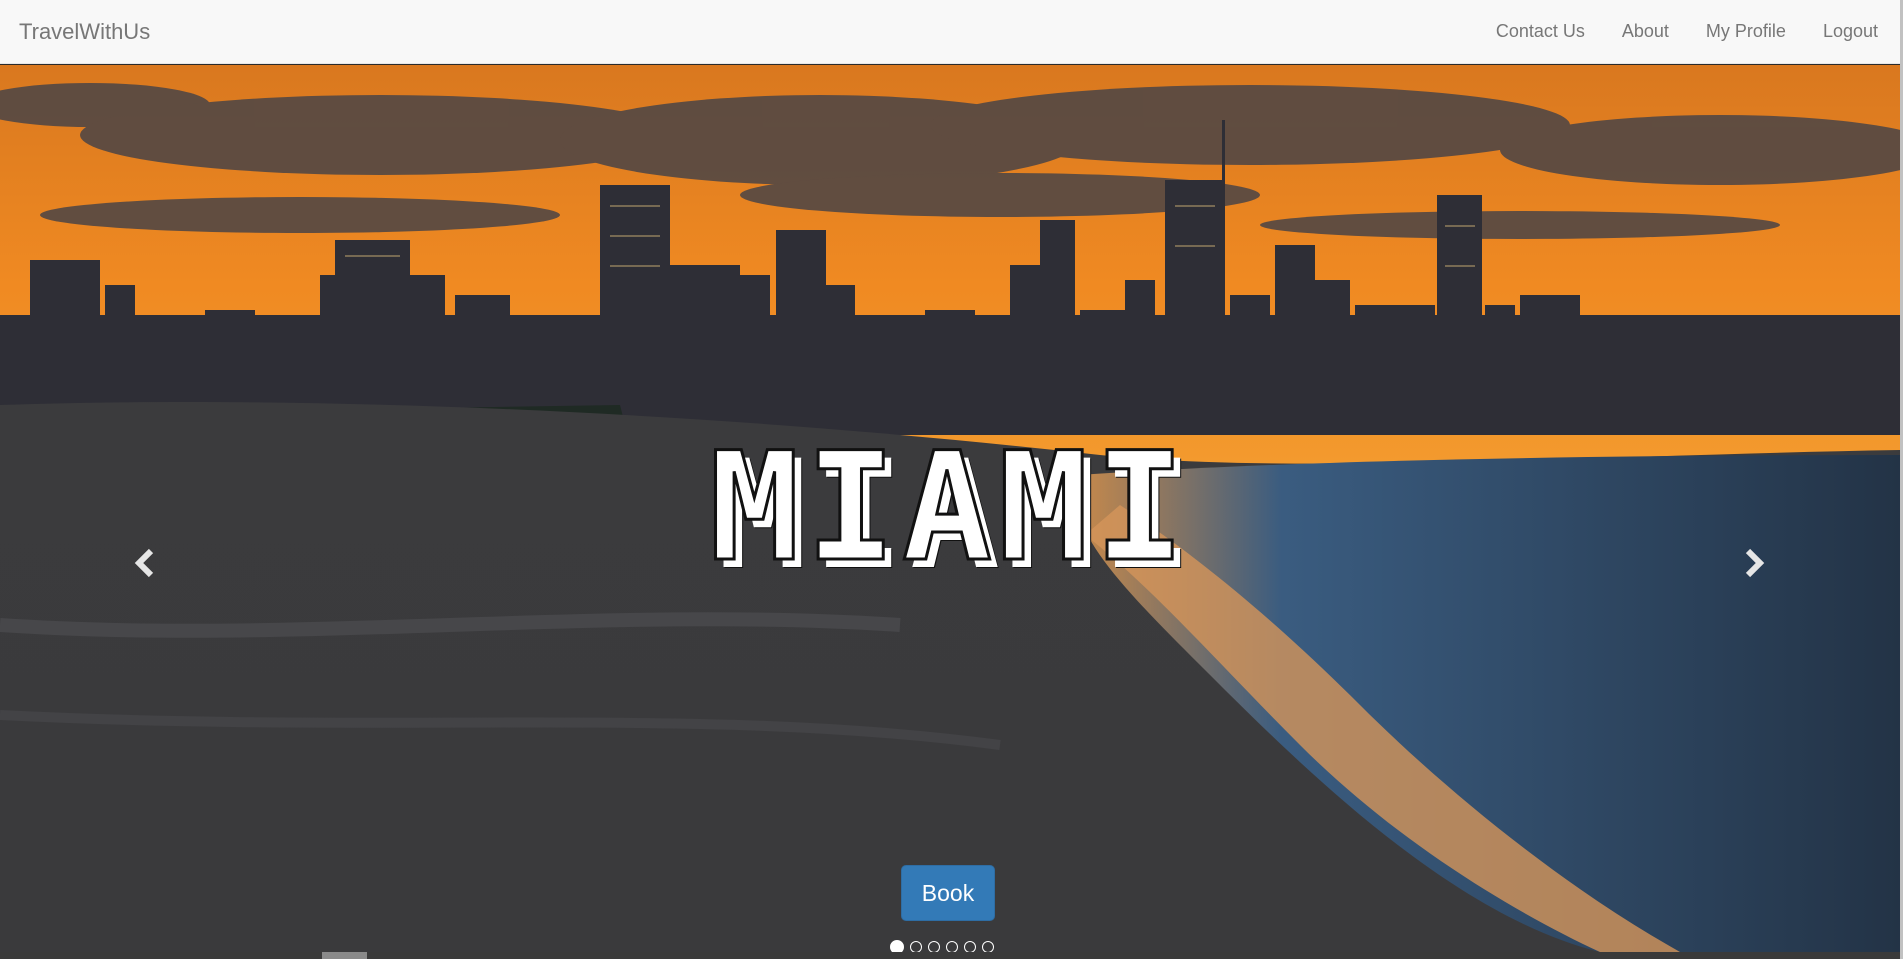 The height and width of the screenshot is (959, 1903). Describe the element at coordinates (147, 563) in the screenshot. I see `chevron-left-icon` at that location.